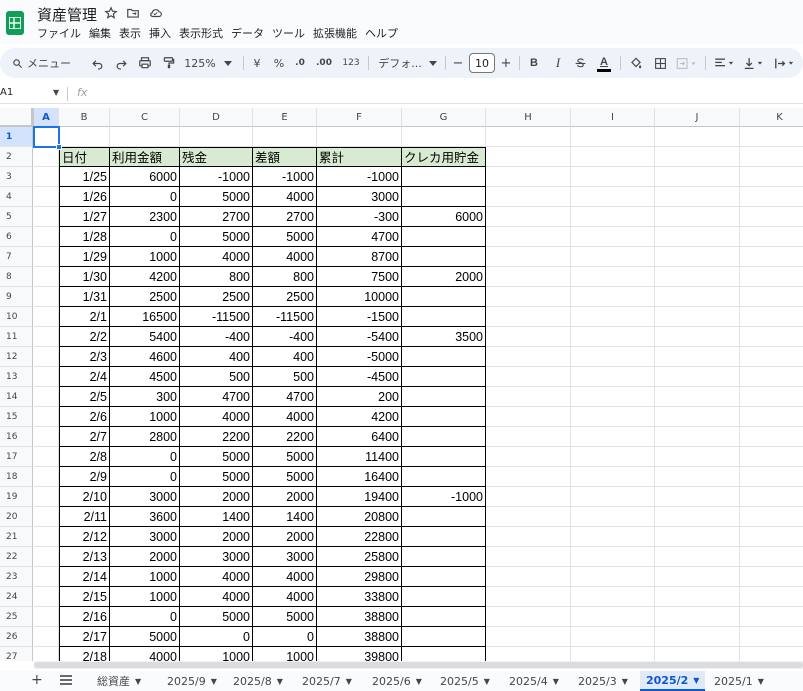  What do you see at coordinates (613, 257) in the screenshot?
I see `cell-i7` at bounding box center [613, 257].